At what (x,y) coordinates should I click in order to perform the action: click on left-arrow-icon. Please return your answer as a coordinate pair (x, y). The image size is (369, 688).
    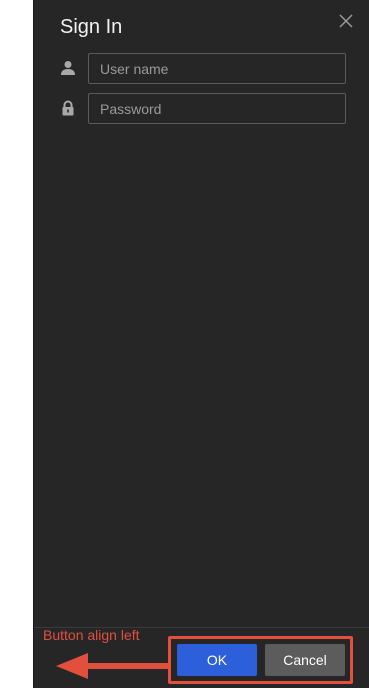
    Looking at the image, I should click on (113, 666).